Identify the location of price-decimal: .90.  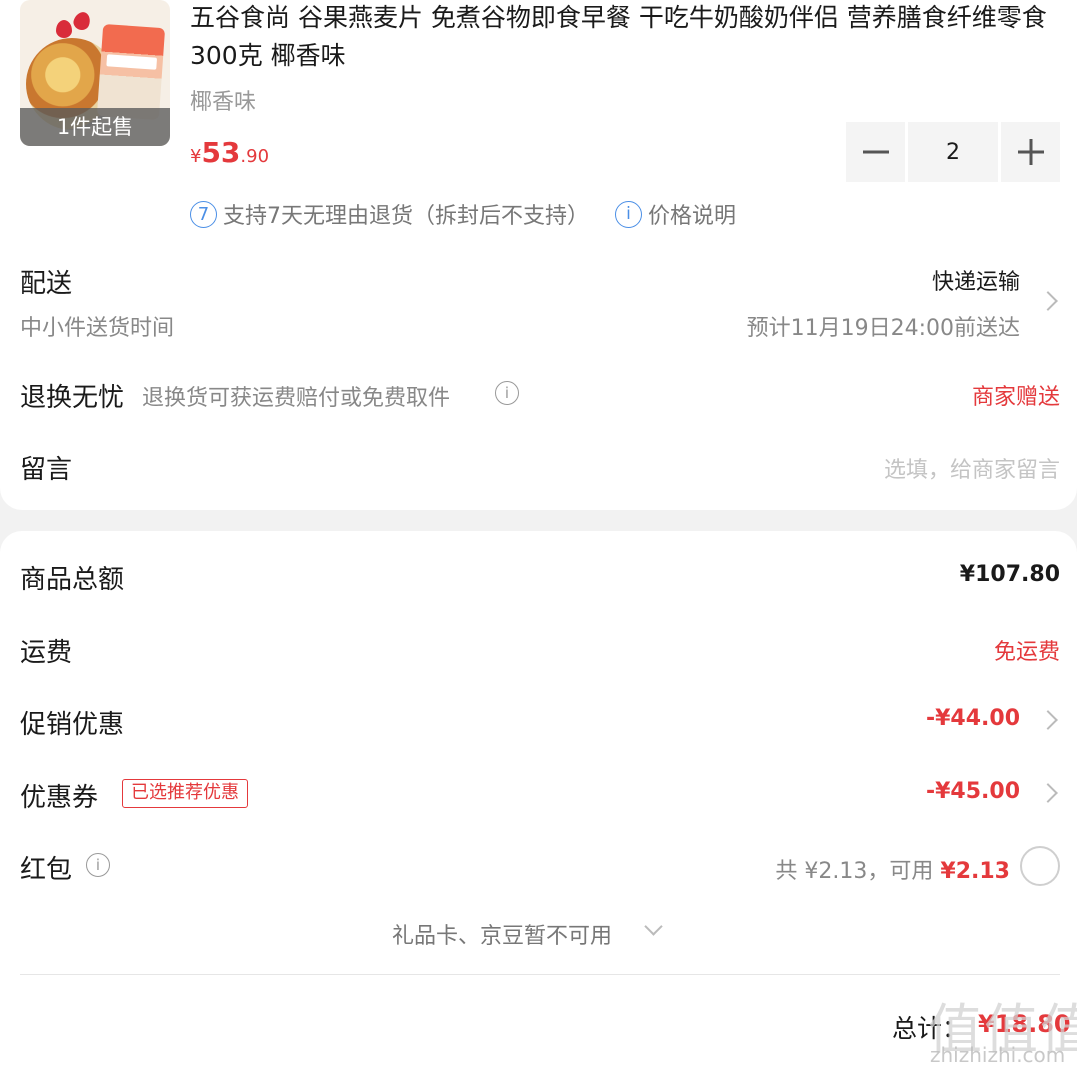
(255, 156).